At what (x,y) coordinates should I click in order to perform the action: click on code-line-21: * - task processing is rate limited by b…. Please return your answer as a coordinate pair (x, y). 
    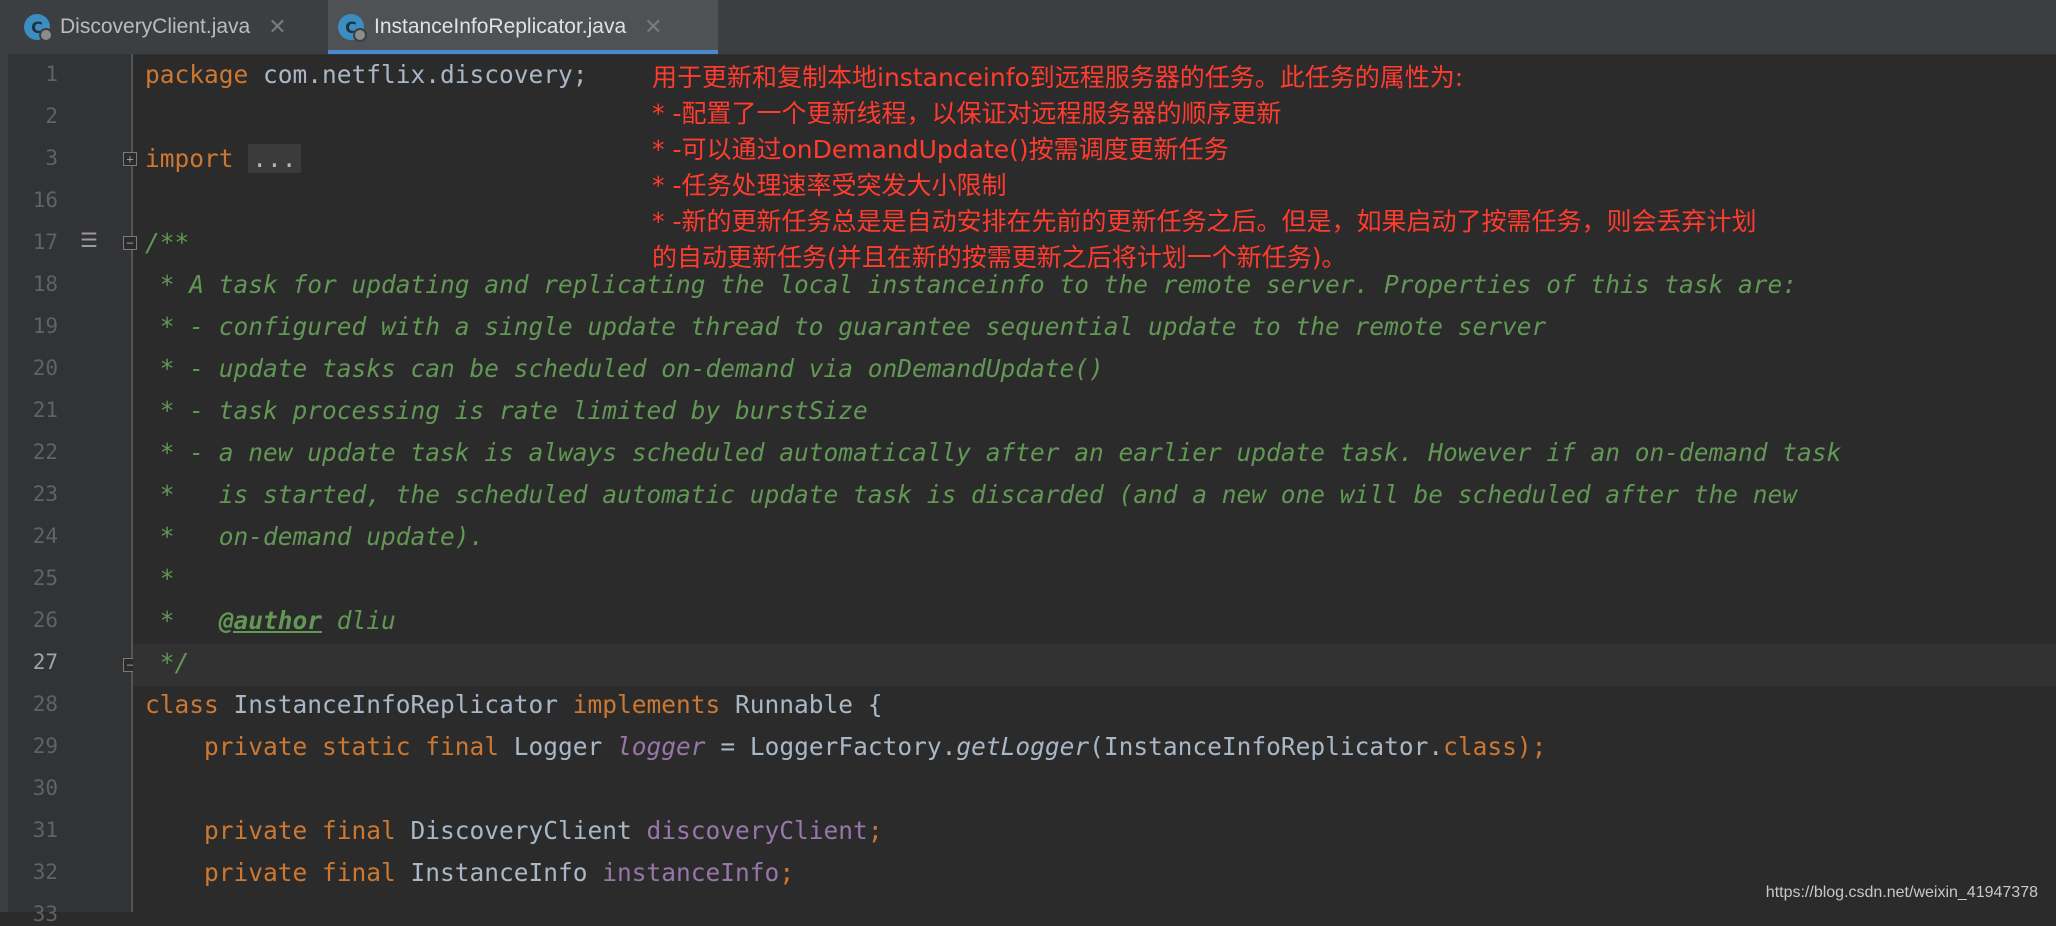
    Looking at the image, I should click on (506, 410).